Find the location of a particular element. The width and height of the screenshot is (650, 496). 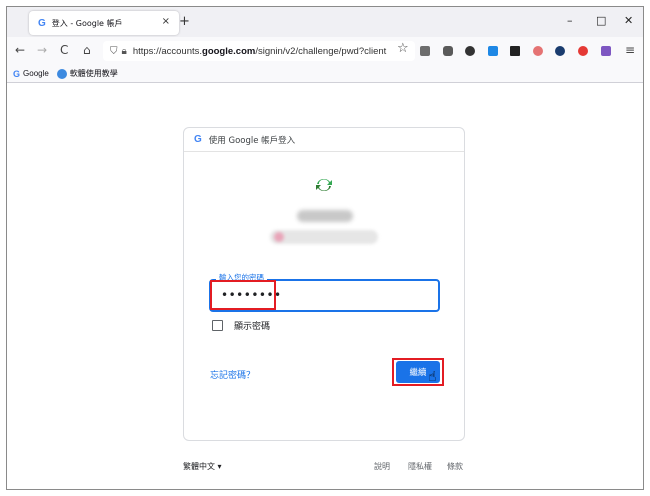

extension-translate-icon is located at coordinates (493, 51).